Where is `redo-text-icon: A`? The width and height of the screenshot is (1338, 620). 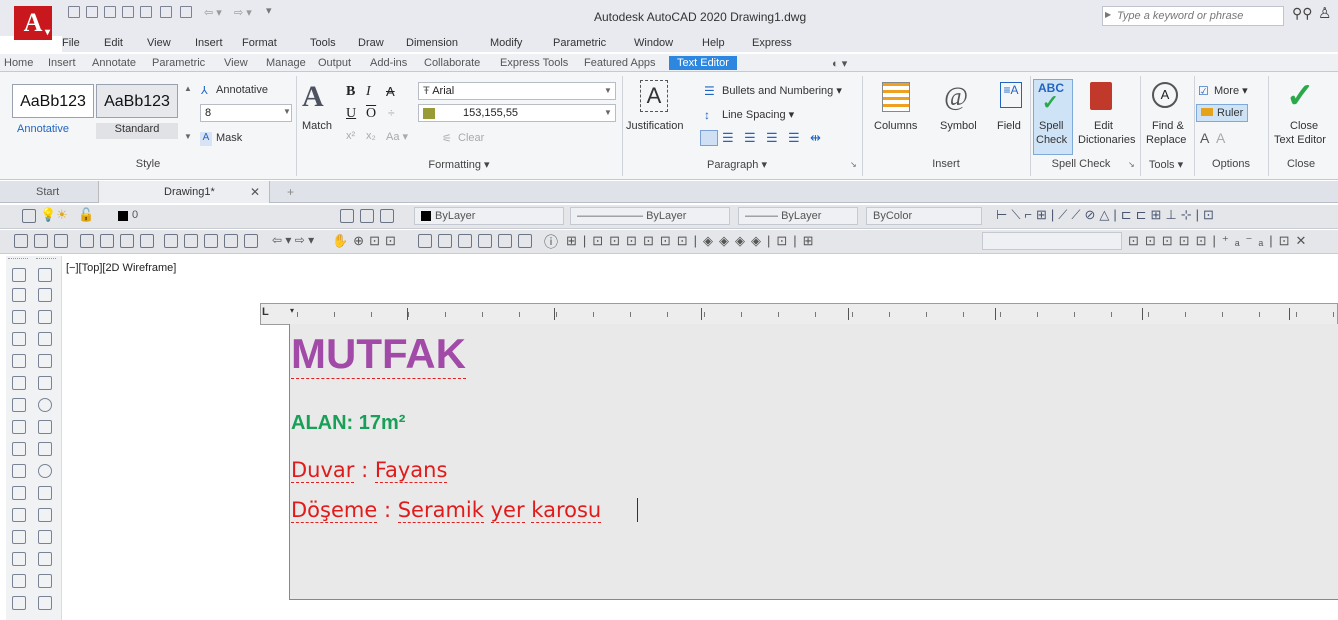
redo-text-icon: A is located at coordinates (1220, 138).